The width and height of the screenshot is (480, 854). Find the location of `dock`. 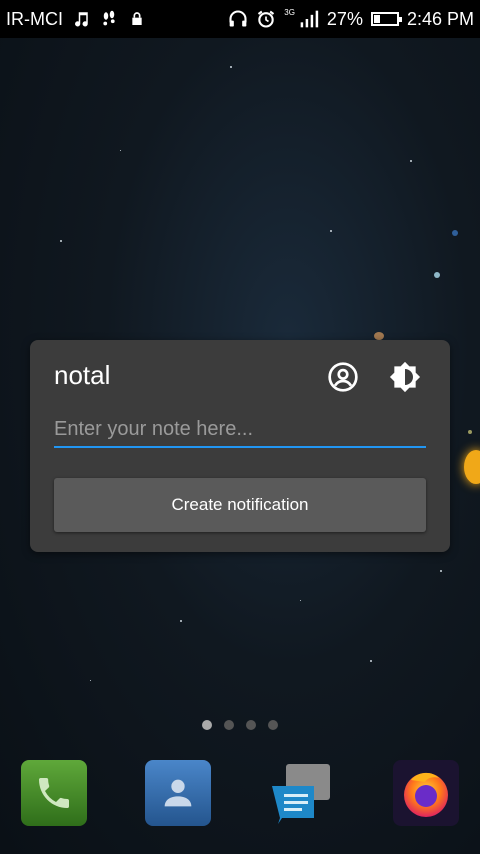

dock is located at coordinates (240, 795).